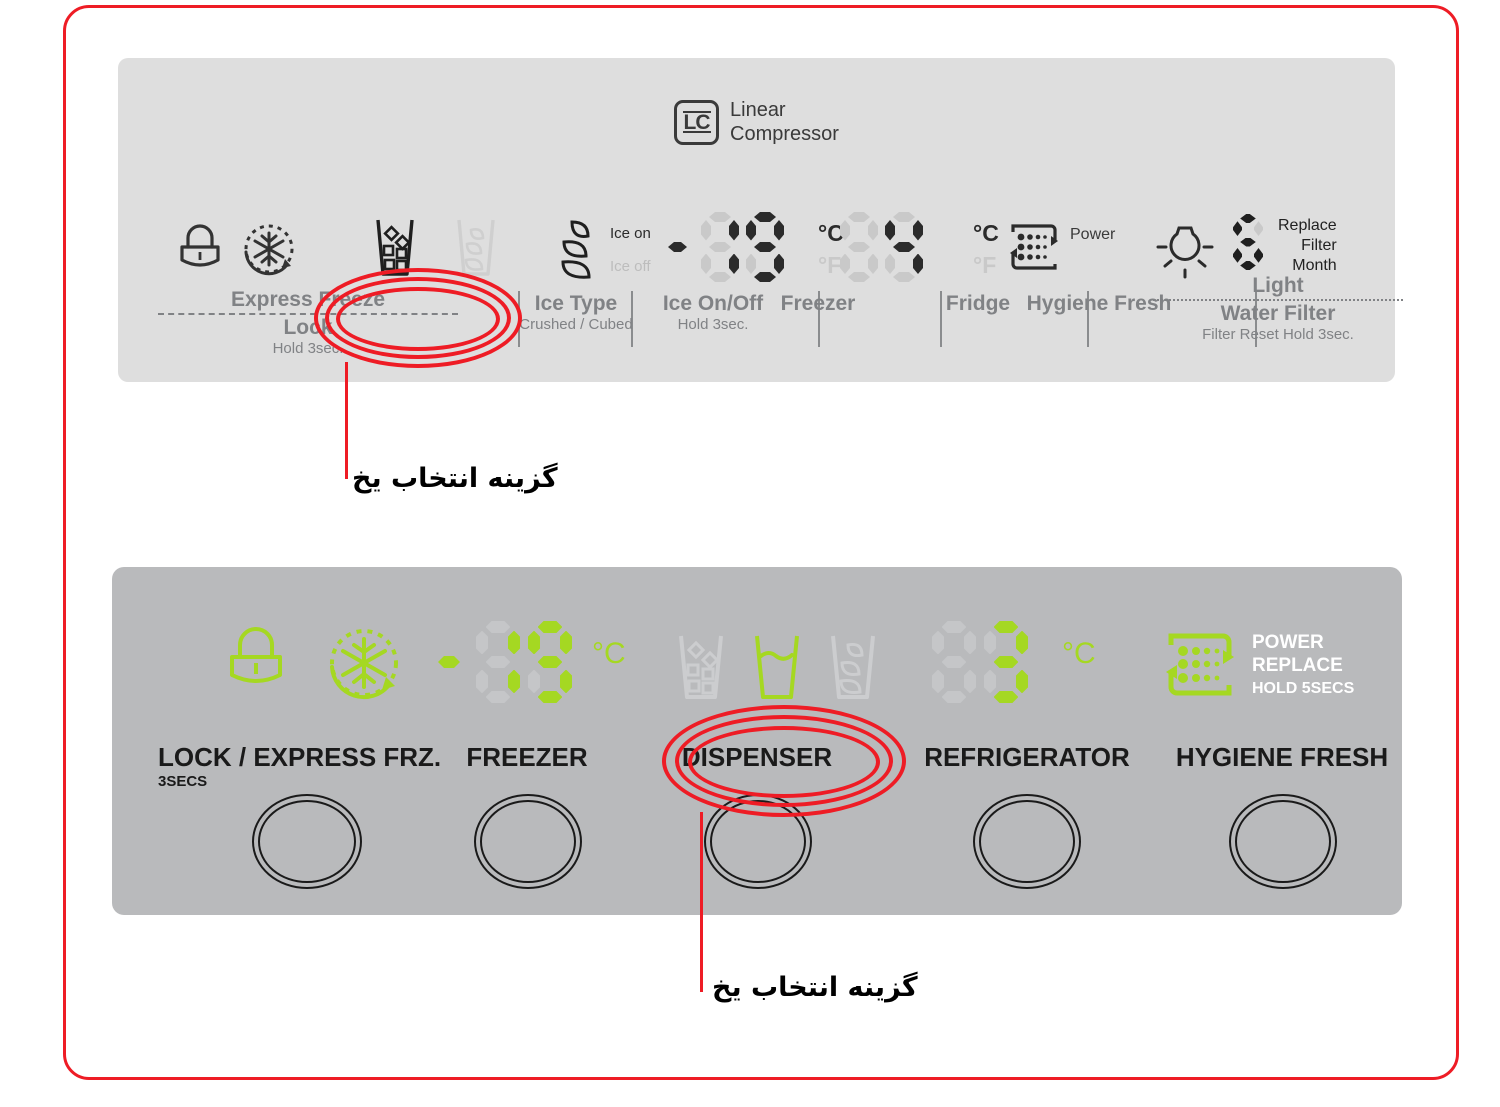  What do you see at coordinates (346, 420) in the screenshot?
I see `annotation-leader-line-top` at bounding box center [346, 420].